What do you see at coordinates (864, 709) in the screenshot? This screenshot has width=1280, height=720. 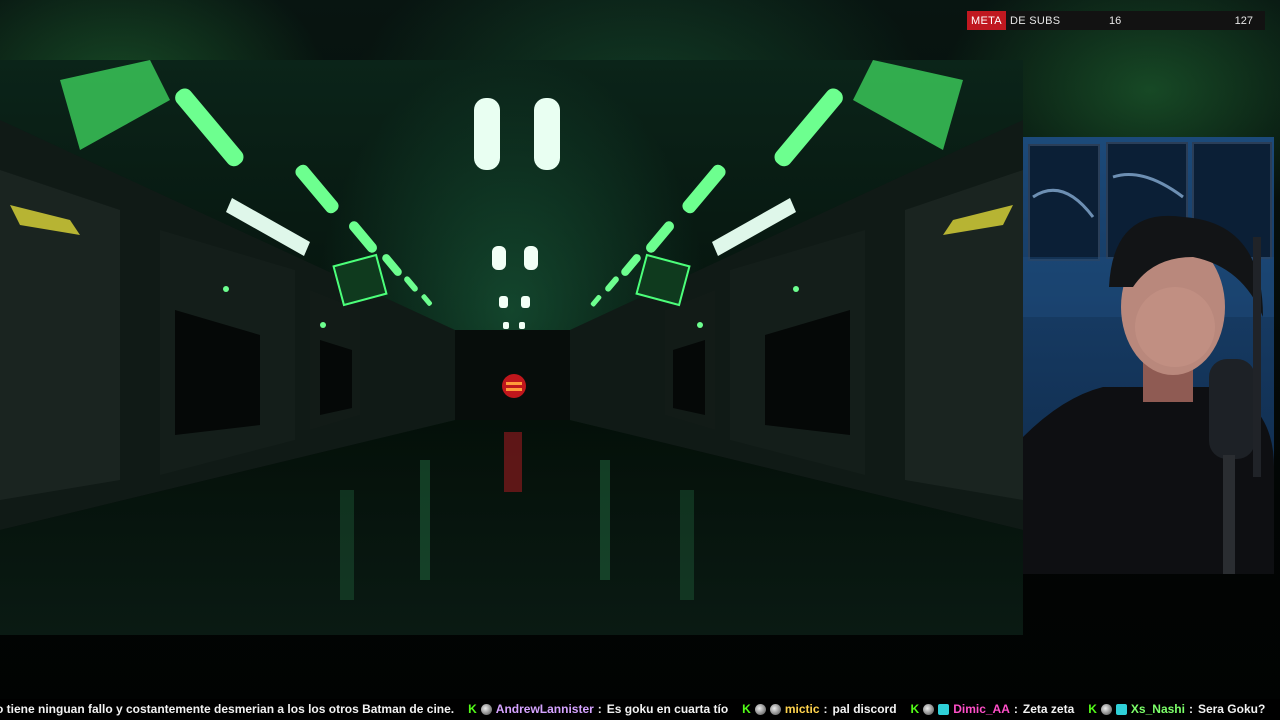 I see `chat-message-text: pal discord` at bounding box center [864, 709].